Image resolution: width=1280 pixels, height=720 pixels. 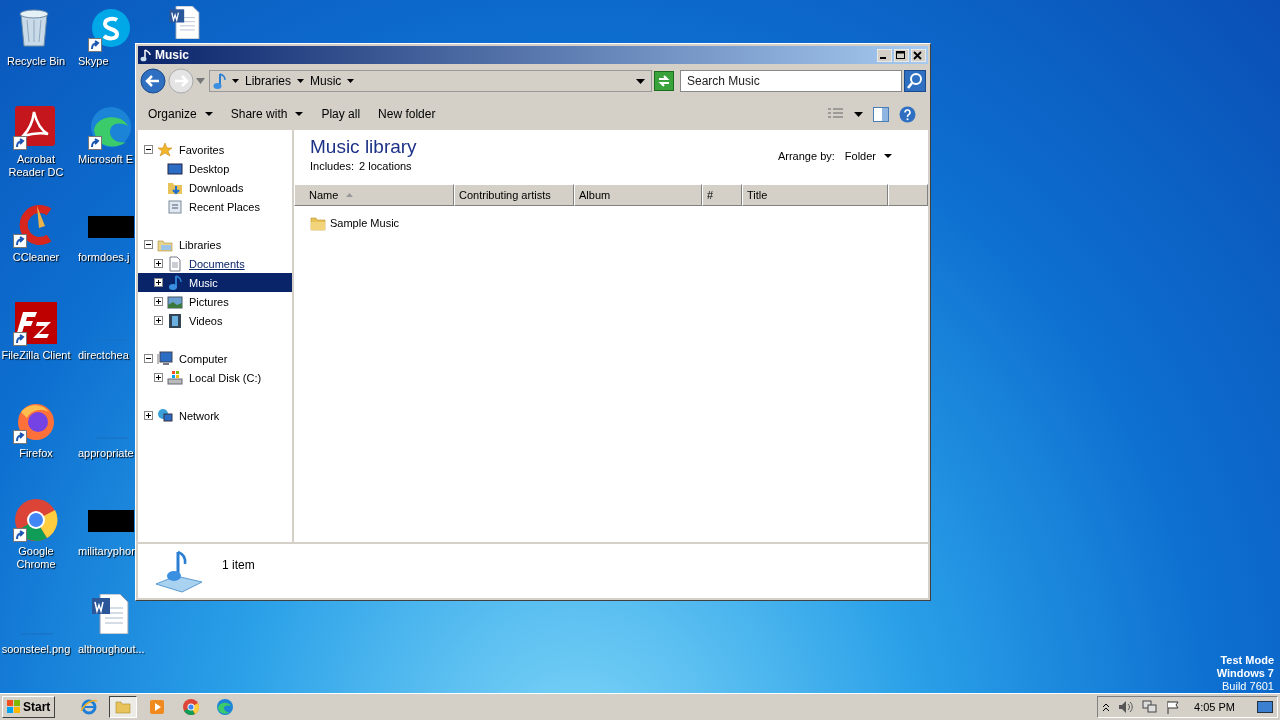 What do you see at coordinates (105, 159) in the screenshot?
I see `icon-label: Microsoft E` at bounding box center [105, 159].